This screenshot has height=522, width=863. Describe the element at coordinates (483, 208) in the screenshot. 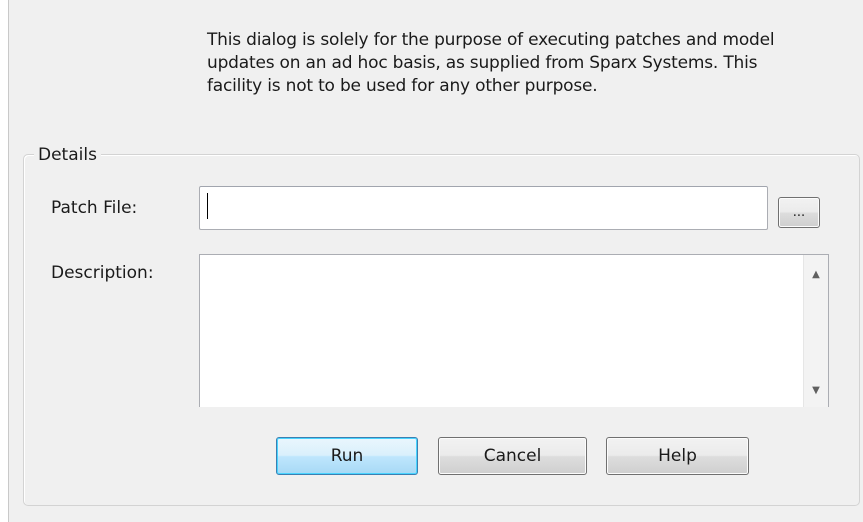

I see `patch-file-input` at that location.